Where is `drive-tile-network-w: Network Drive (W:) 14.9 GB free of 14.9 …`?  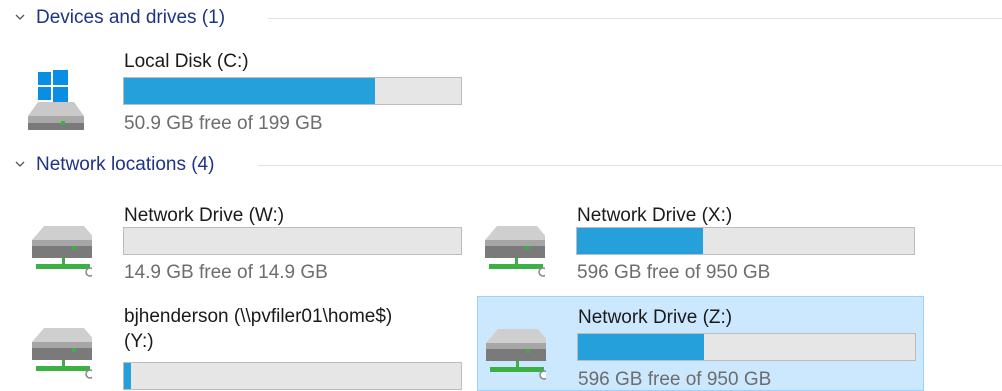 drive-tile-network-w: Network Drive (W:) 14.9 GB free of 14.9 … is located at coordinates (231, 241).